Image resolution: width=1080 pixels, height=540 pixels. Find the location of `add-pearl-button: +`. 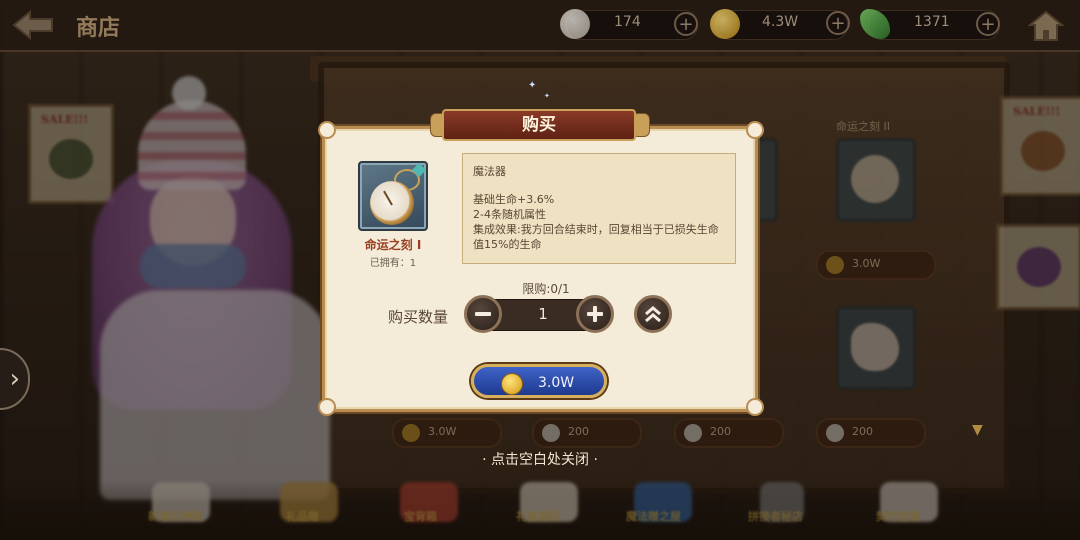

add-pearl-button: + is located at coordinates (686, 24).